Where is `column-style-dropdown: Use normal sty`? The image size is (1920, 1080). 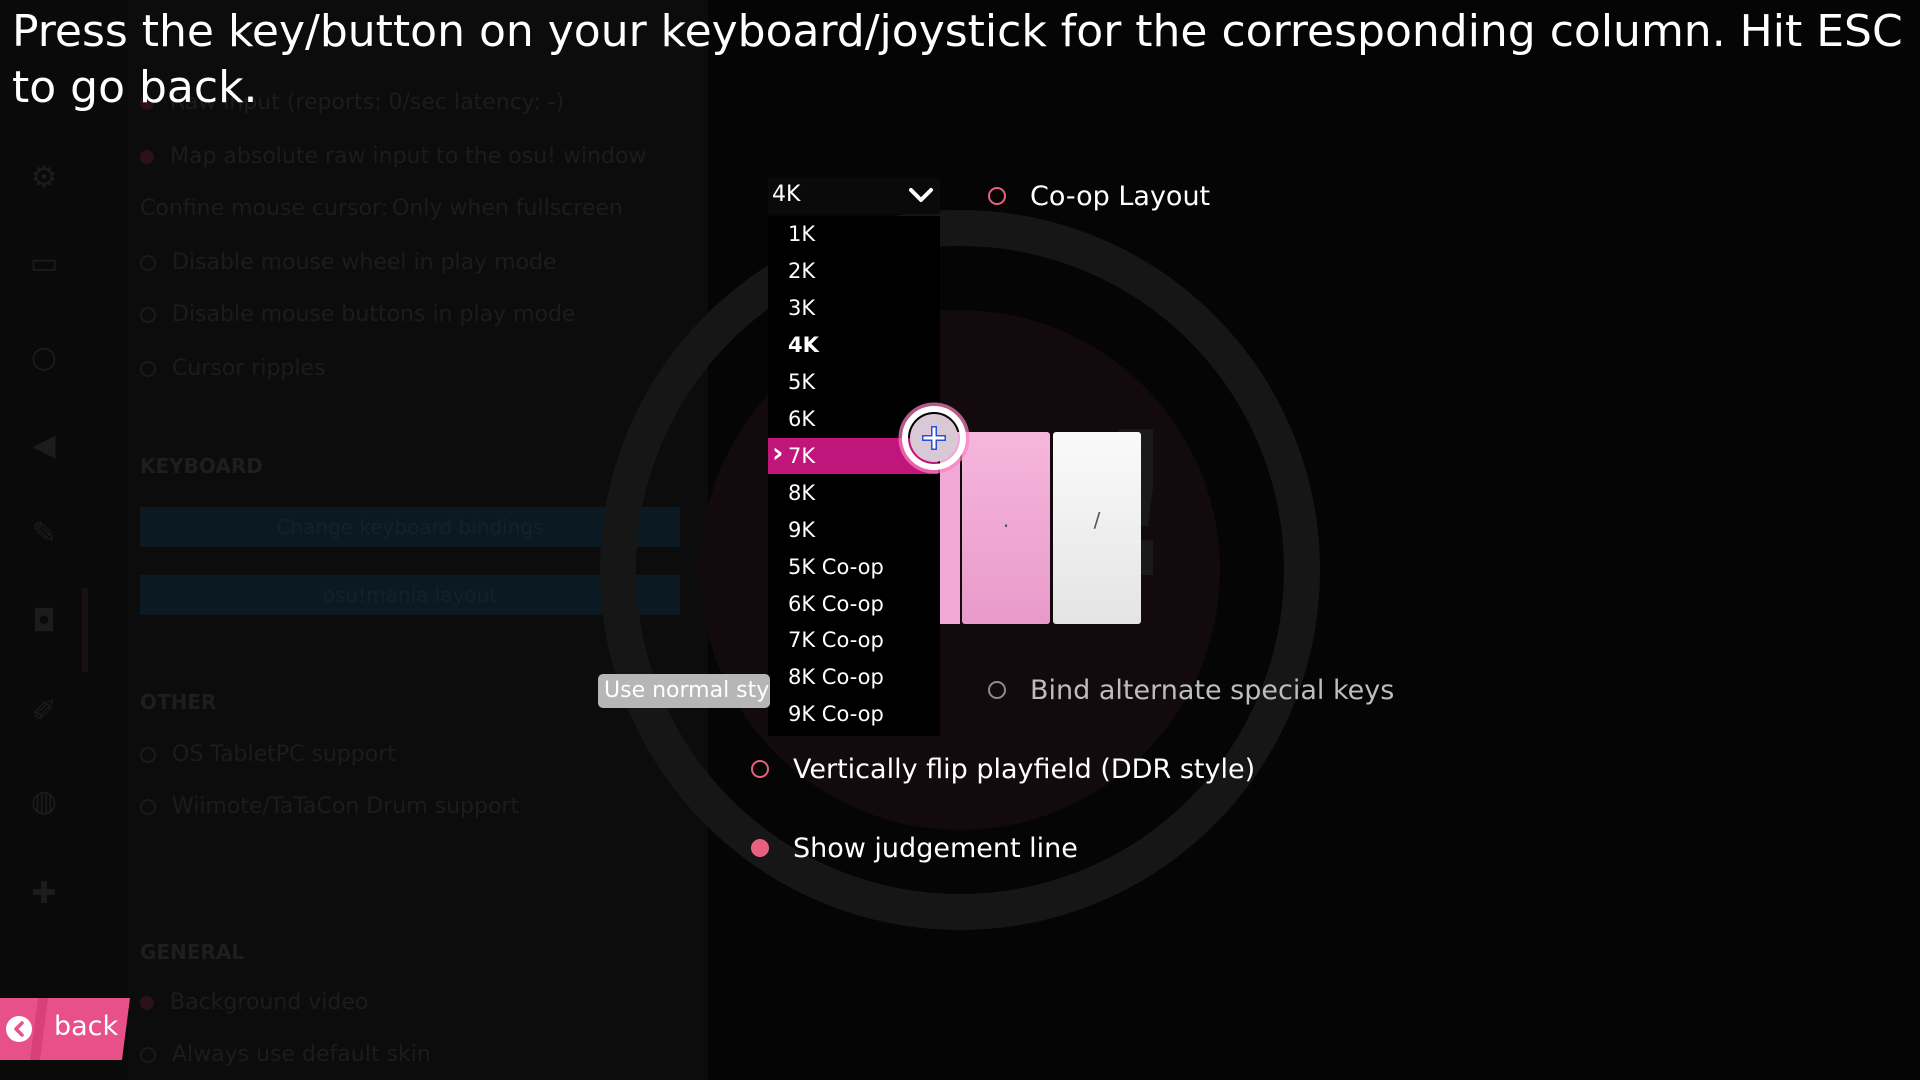 column-style-dropdown: Use normal sty is located at coordinates (684, 691).